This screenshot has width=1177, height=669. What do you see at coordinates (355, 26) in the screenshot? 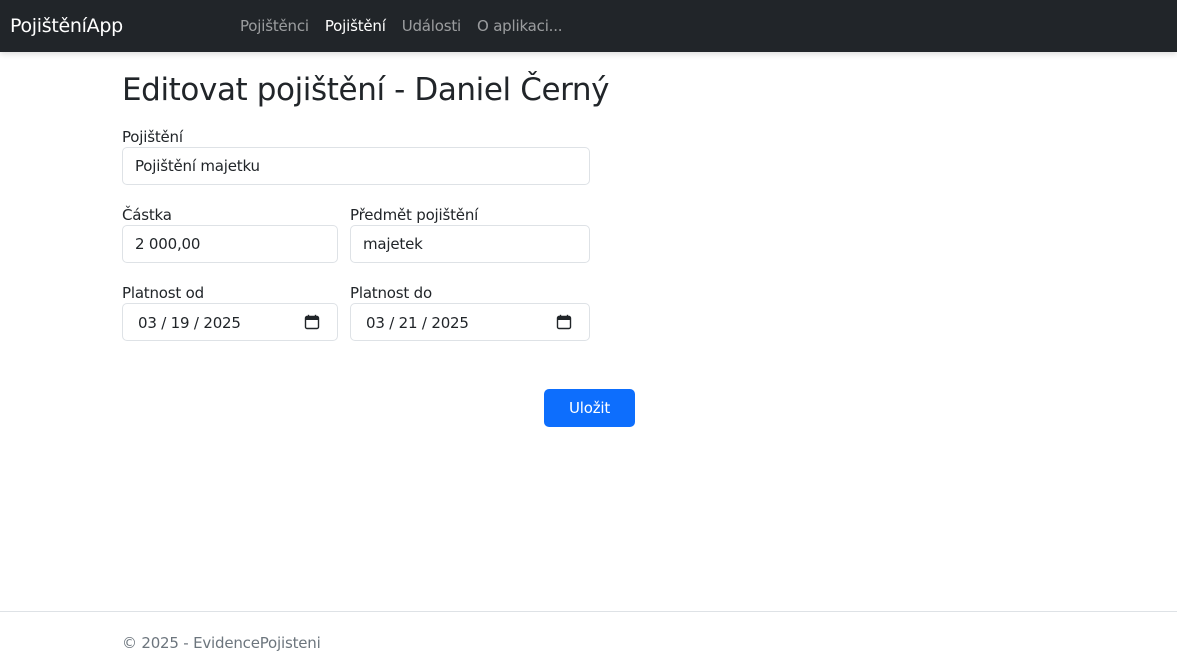
I see `nav-link-pojisteni: Pojištění` at bounding box center [355, 26].